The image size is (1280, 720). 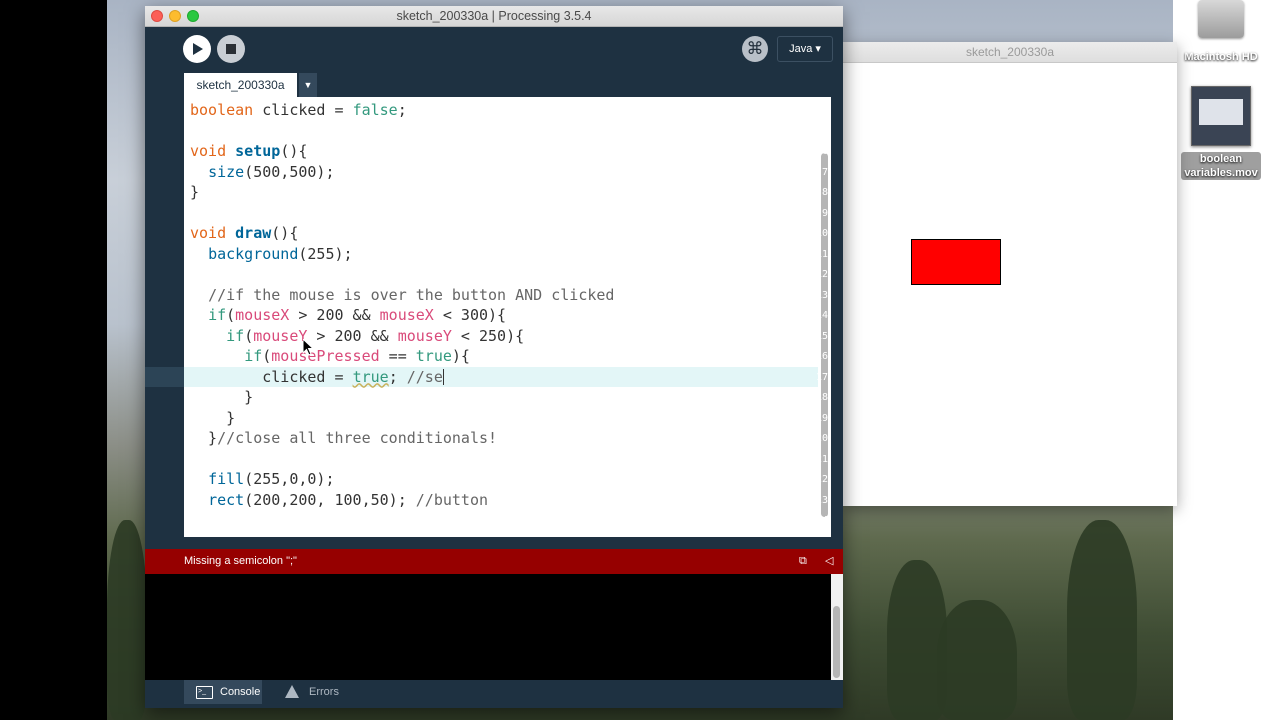 I want to click on debug-butterfly-icon: ⌘, so click(x=755, y=48).